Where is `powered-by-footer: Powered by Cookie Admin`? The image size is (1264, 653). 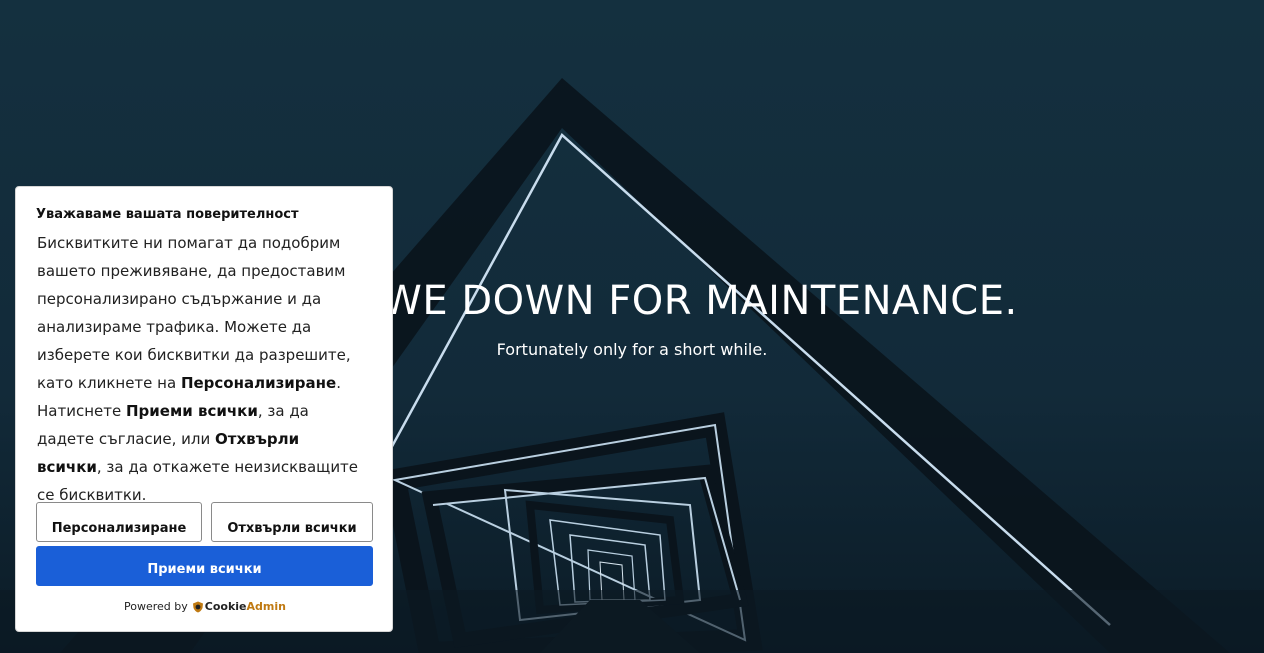
powered-by-footer: Powered by Cookie Admin is located at coordinates (205, 606).